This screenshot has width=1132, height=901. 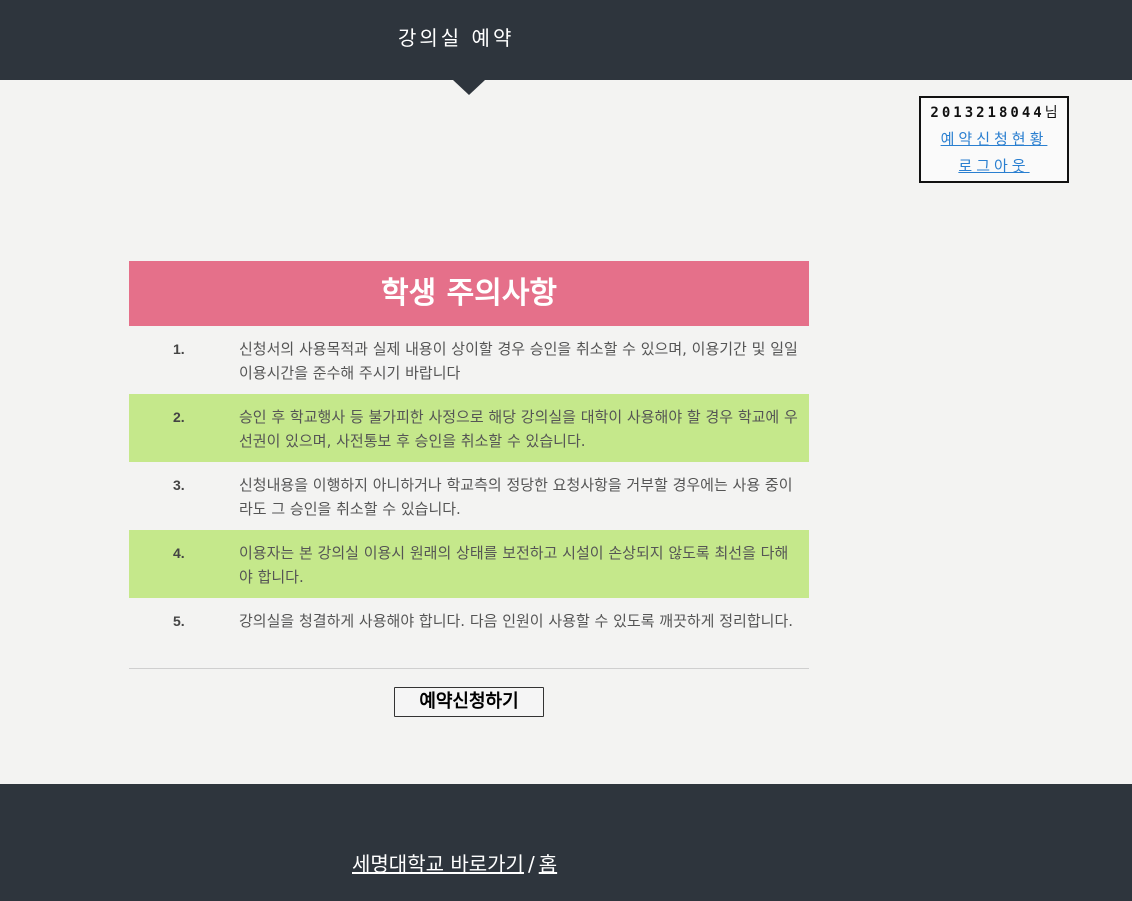 I want to click on page-title: 강의실 예약, so click(x=456, y=38).